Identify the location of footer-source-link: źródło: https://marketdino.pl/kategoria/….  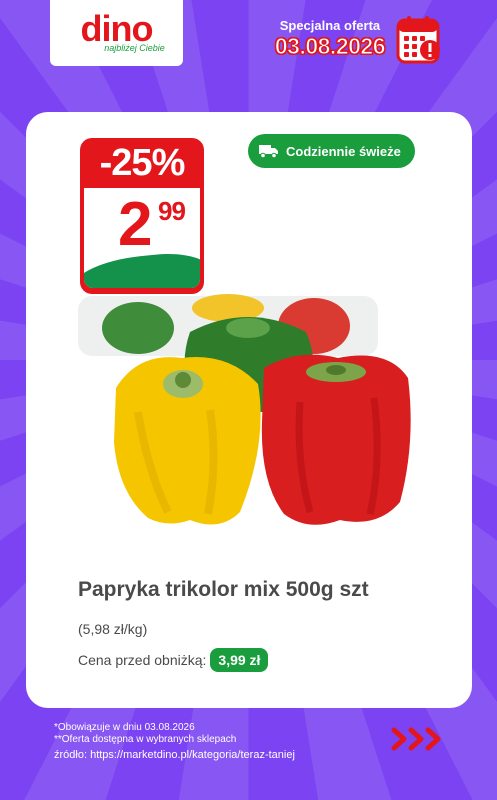
(174, 755).